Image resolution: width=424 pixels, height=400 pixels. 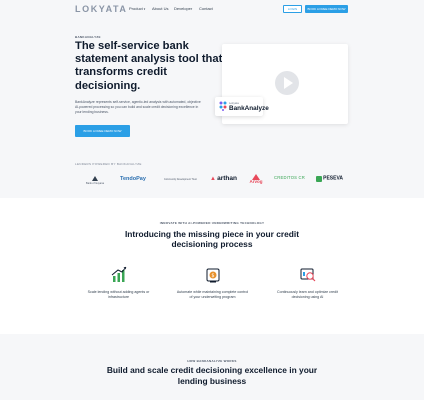 What do you see at coordinates (133, 179) in the screenshot?
I see `partner-logo-tendopay: TendoPay` at bounding box center [133, 179].